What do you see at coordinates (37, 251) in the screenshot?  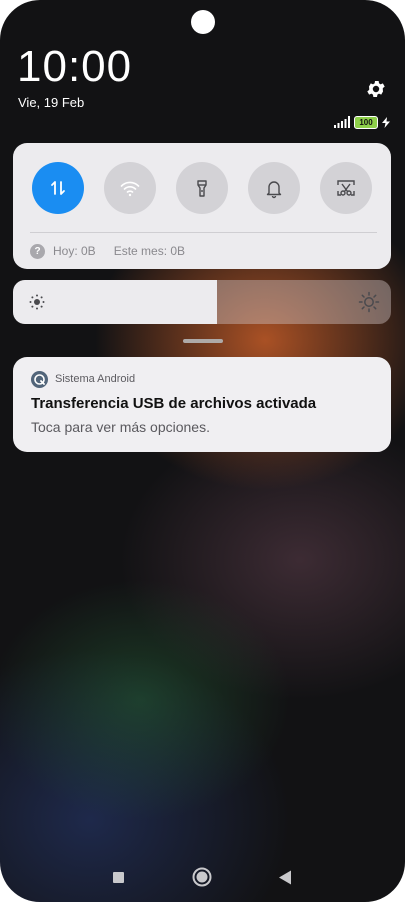 I see `question-icon: ?` at bounding box center [37, 251].